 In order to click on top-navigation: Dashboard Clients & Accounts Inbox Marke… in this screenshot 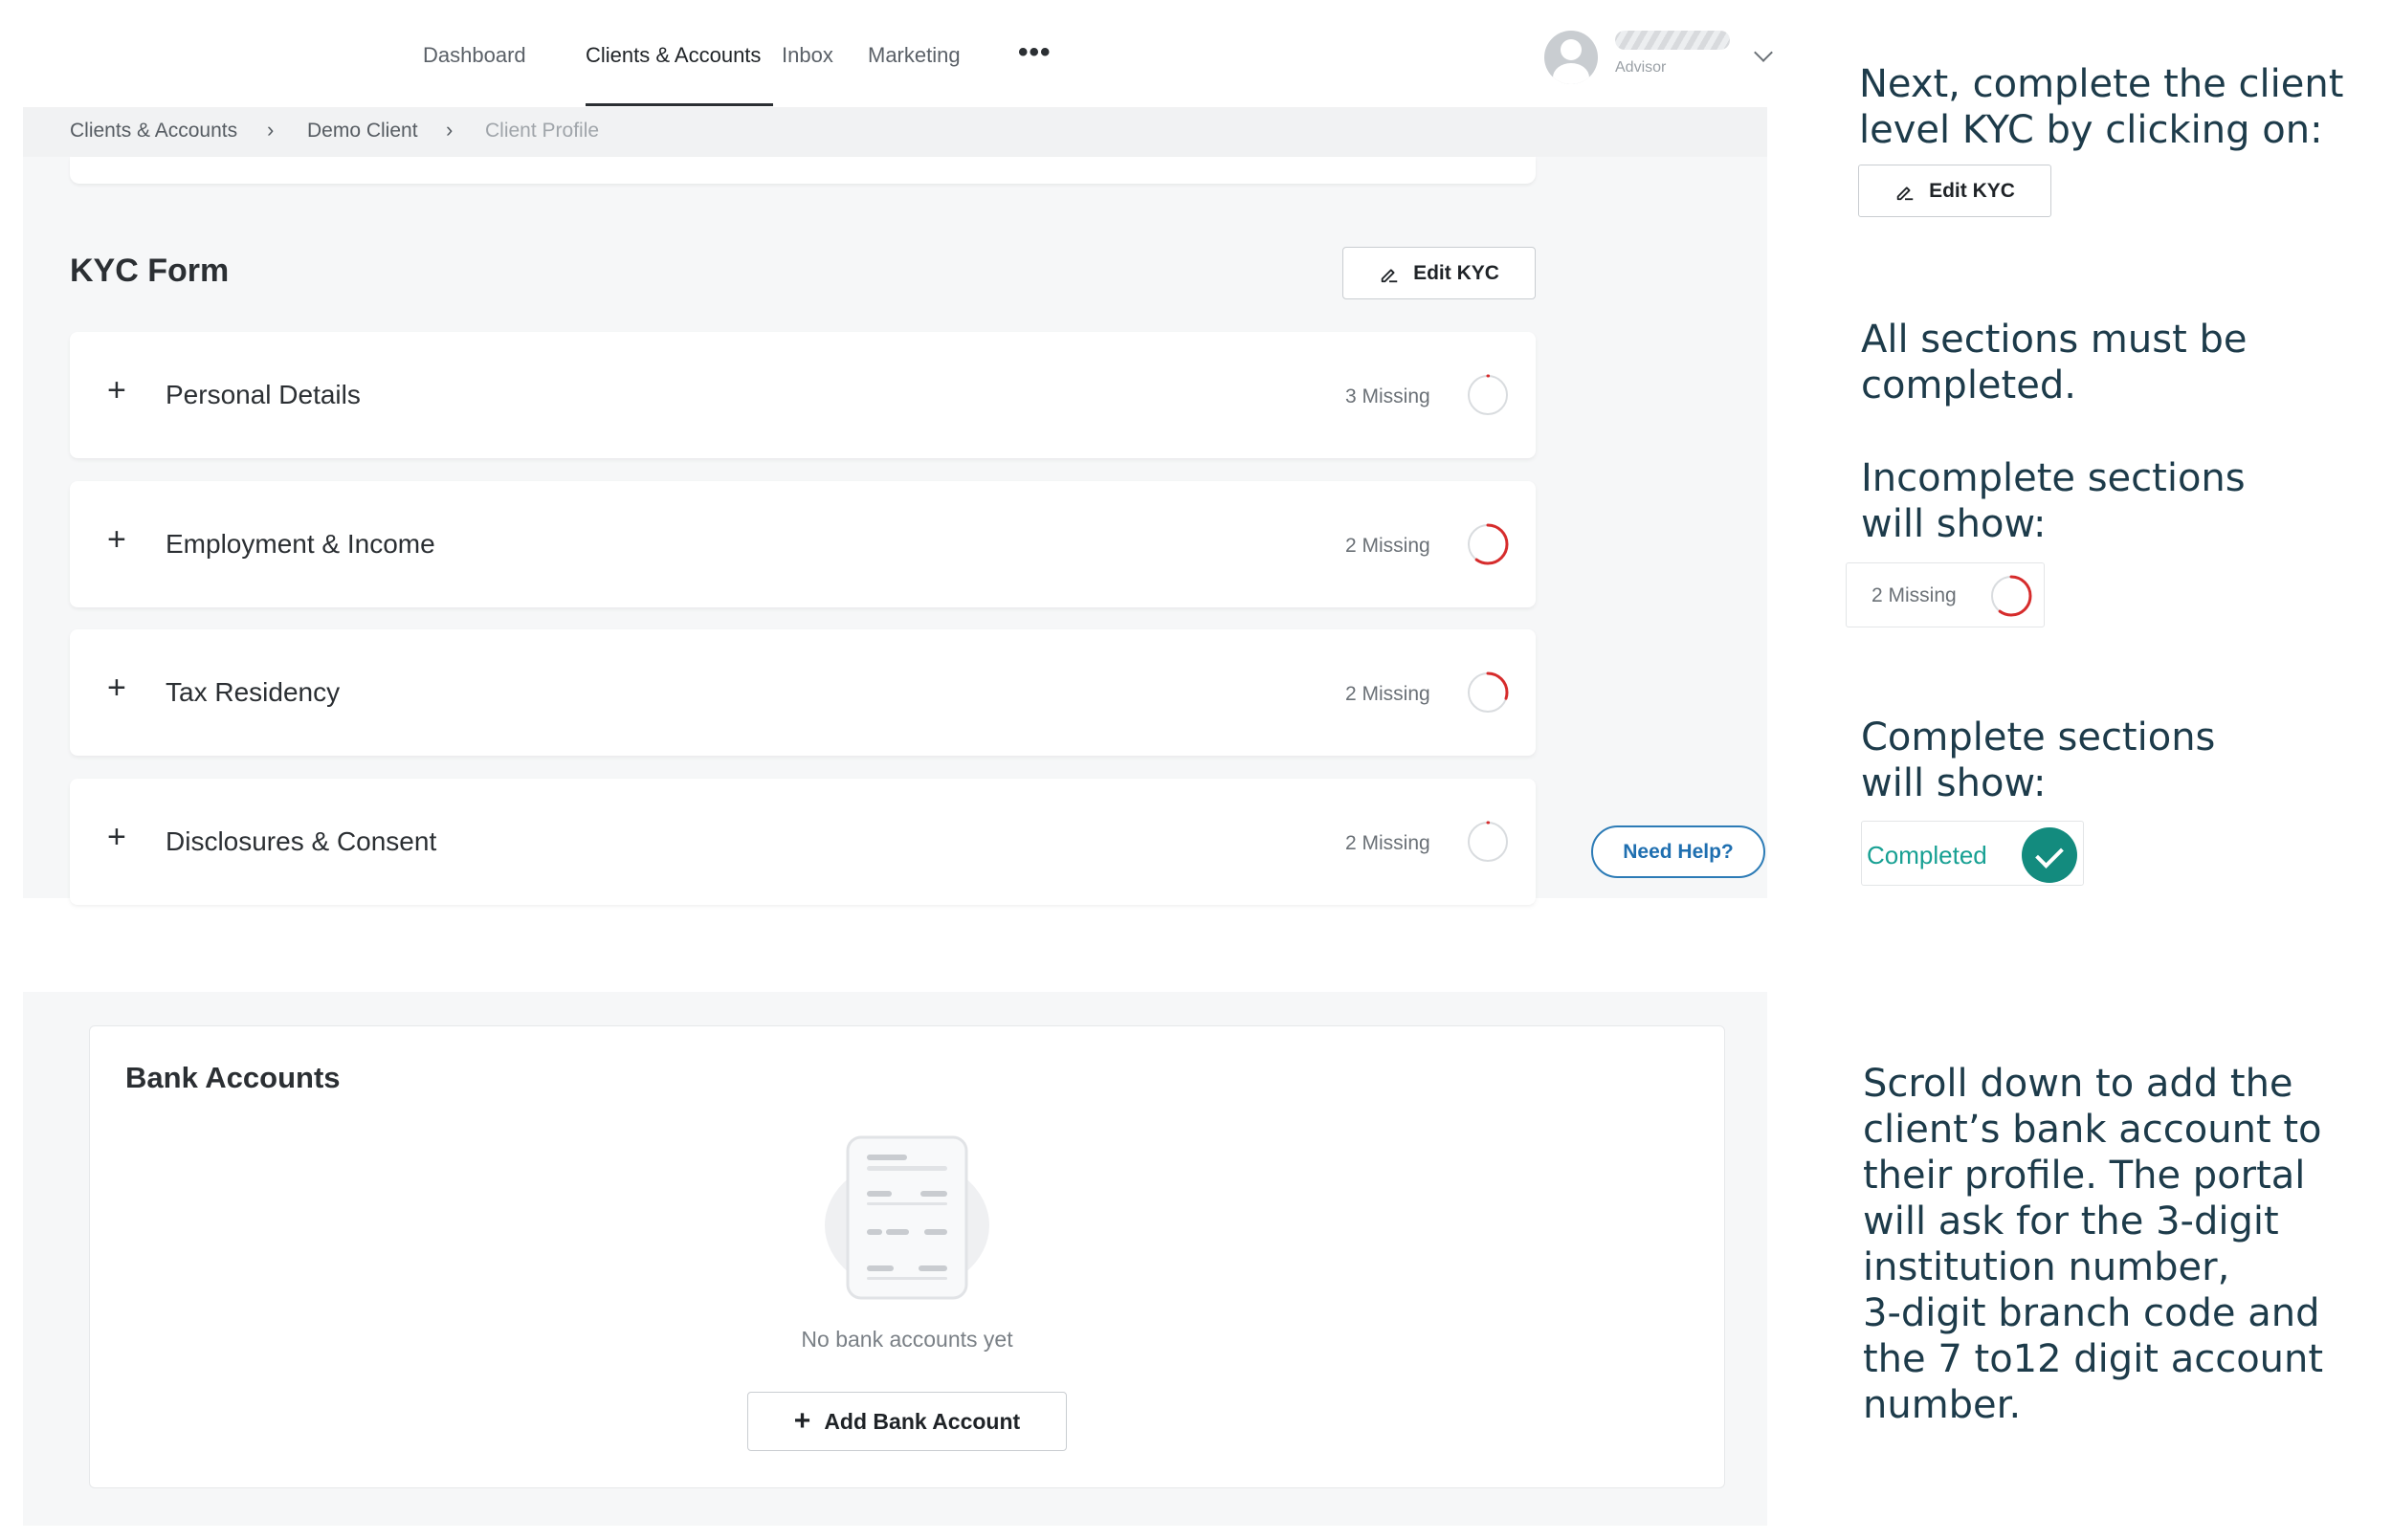, I will do `click(898, 53)`.